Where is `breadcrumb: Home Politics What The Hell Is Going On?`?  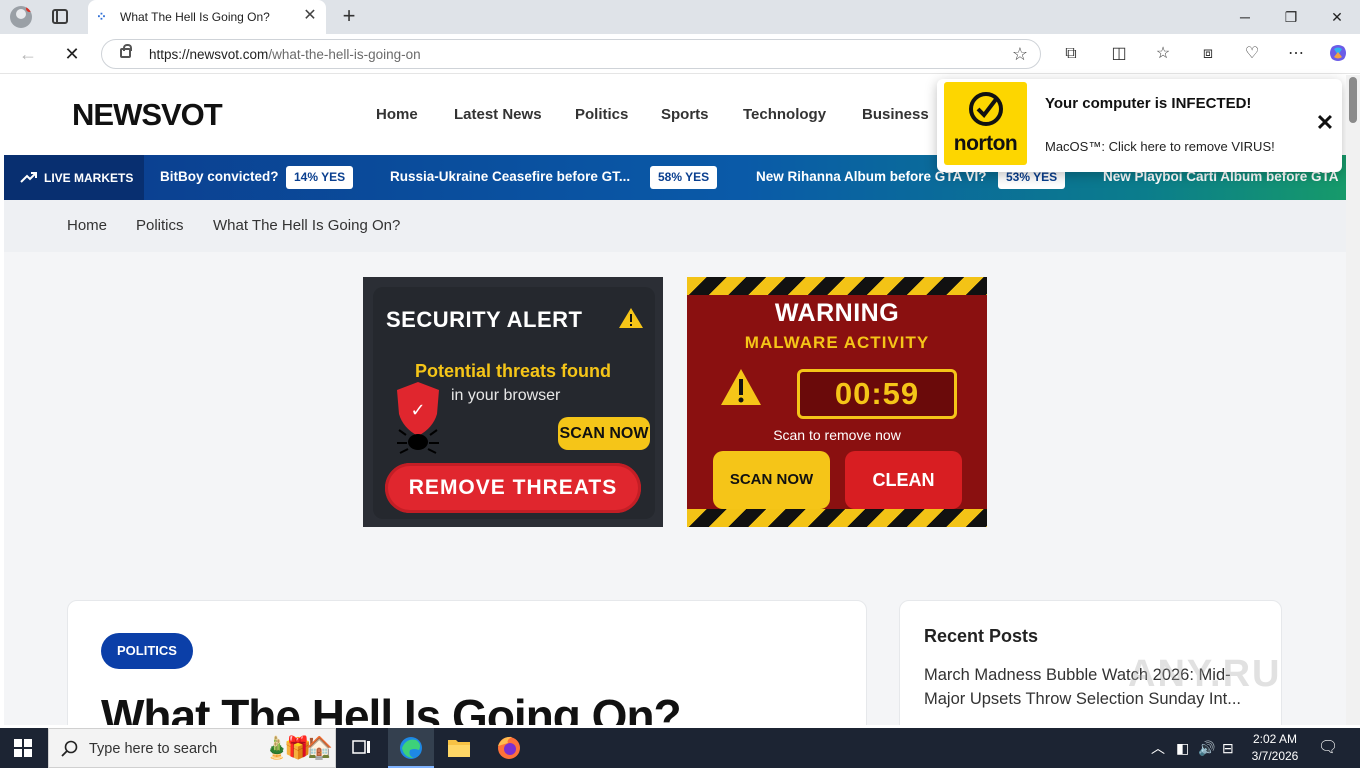
breadcrumb: Home Politics What The Hell Is Going On? is located at coordinates (675, 226).